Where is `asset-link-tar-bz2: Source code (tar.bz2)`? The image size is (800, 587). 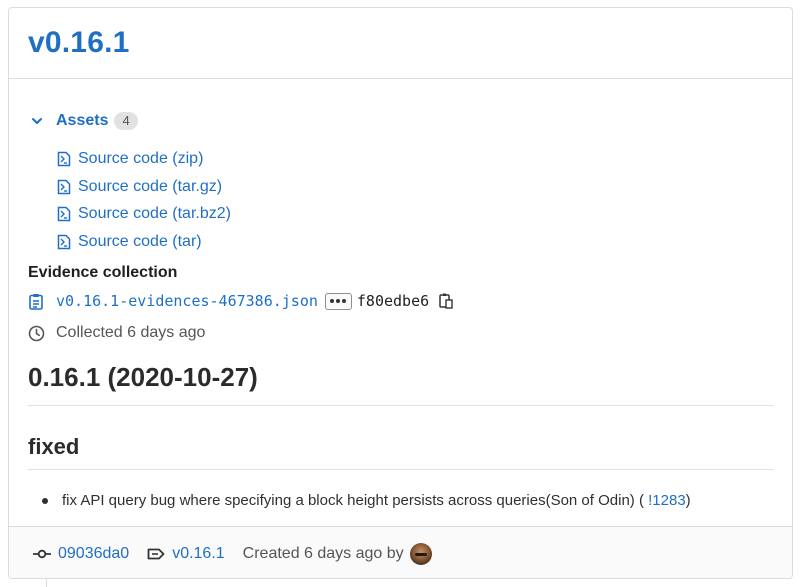
asset-link-tar-bz2: Source code (tar.bz2) is located at coordinates (154, 214).